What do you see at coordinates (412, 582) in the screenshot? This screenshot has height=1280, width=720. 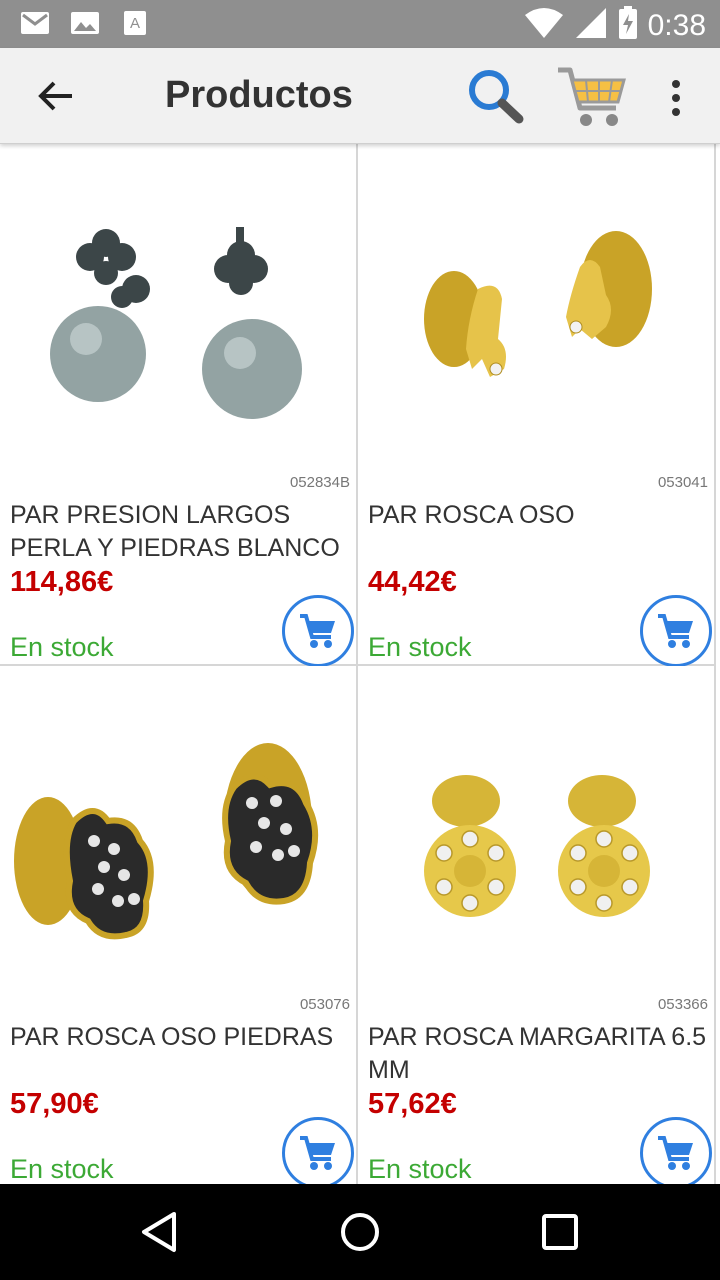 I see `product-price: 44,42€` at bounding box center [412, 582].